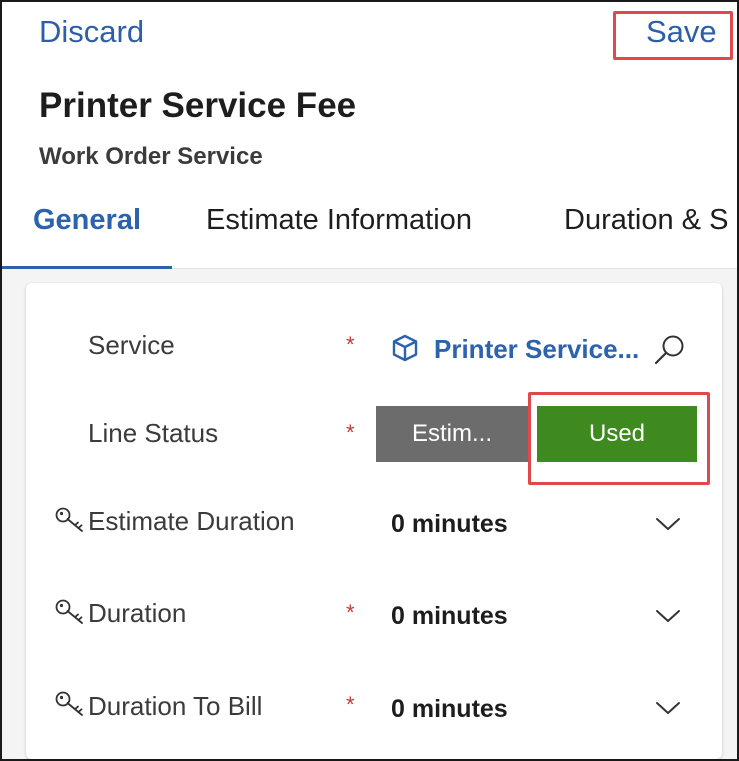 This screenshot has width=739, height=761. What do you see at coordinates (131, 345) in the screenshot?
I see `service-label: Service` at bounding box center [131, 345].